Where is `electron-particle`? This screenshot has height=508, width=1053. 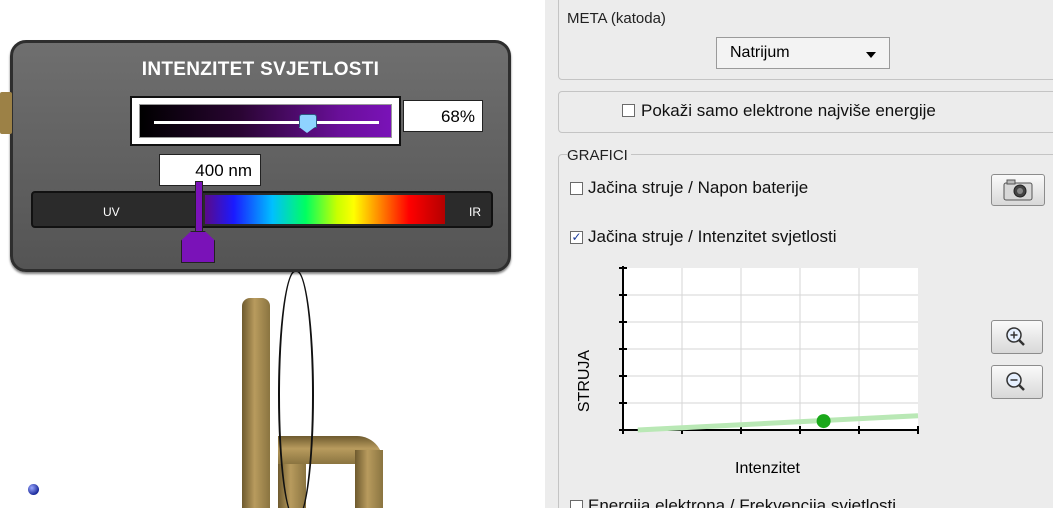 electron-particle is located at coordinates (33, 489).